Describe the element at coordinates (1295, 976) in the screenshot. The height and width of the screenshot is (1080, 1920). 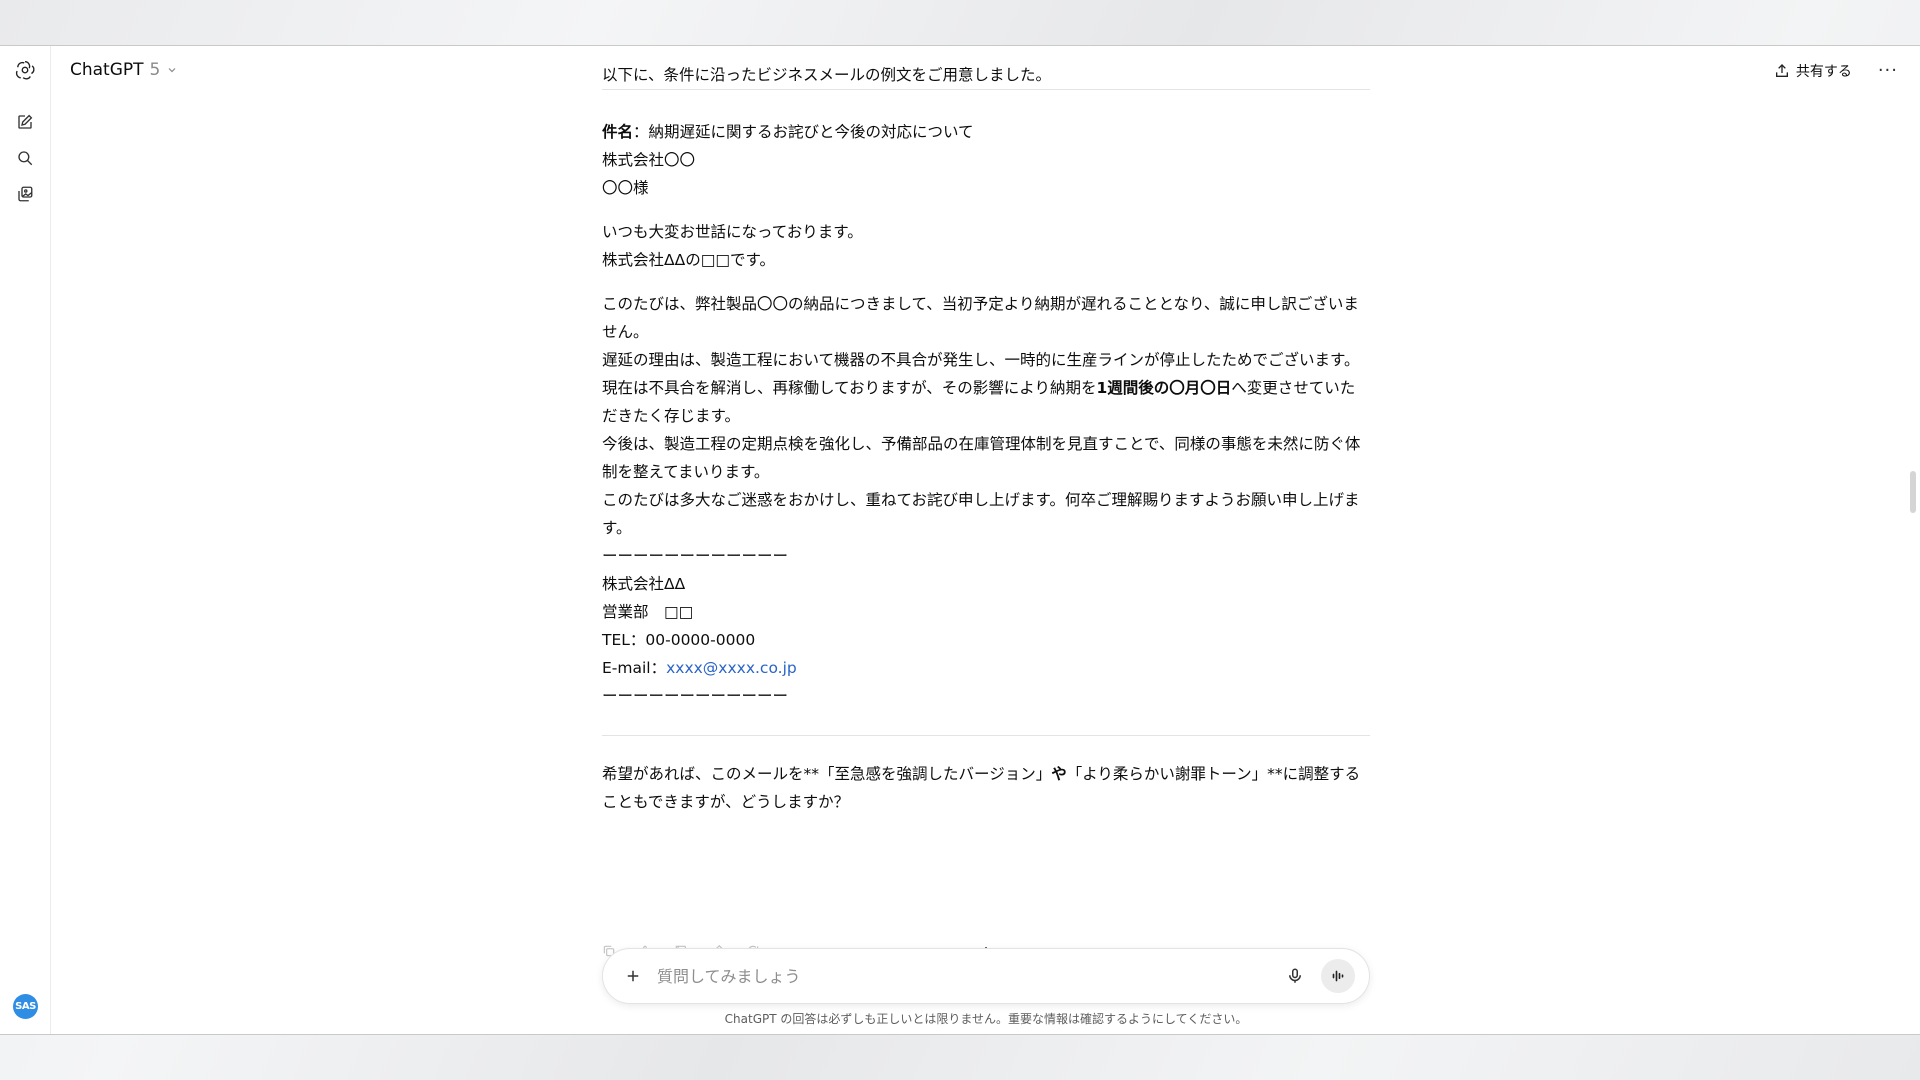
I see `mic-icon` at that location.